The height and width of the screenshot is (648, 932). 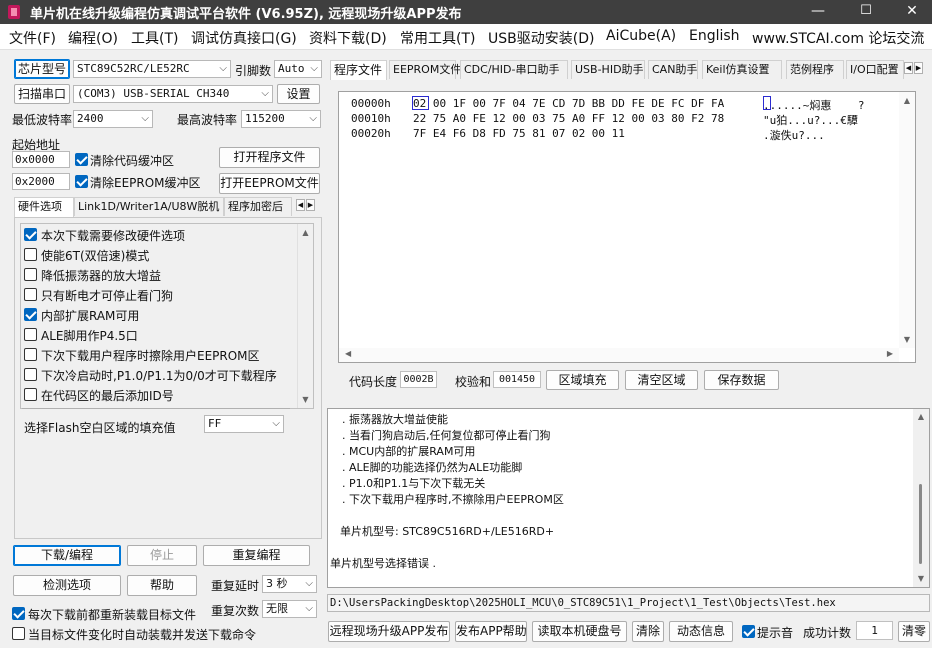 What do you see at coordinates (907, 220) in the screenshot?
I see `hex-vertical-scrollbar: ▲ ▼` at bounding box center [907, 220].